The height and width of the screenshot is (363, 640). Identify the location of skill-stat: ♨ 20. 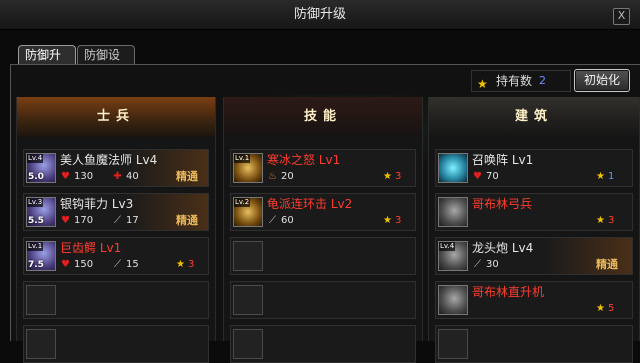
(281, 176).